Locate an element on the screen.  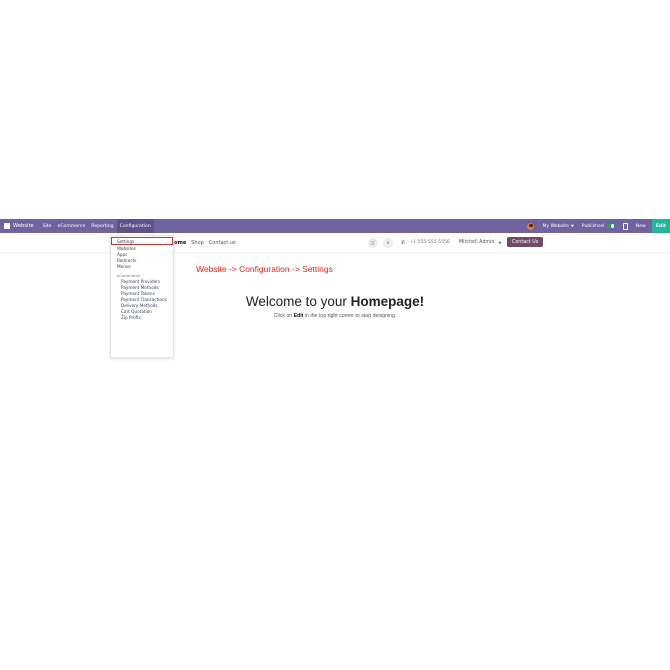
website-switcher: My Website ▼ is located at coordinates (557, 226).